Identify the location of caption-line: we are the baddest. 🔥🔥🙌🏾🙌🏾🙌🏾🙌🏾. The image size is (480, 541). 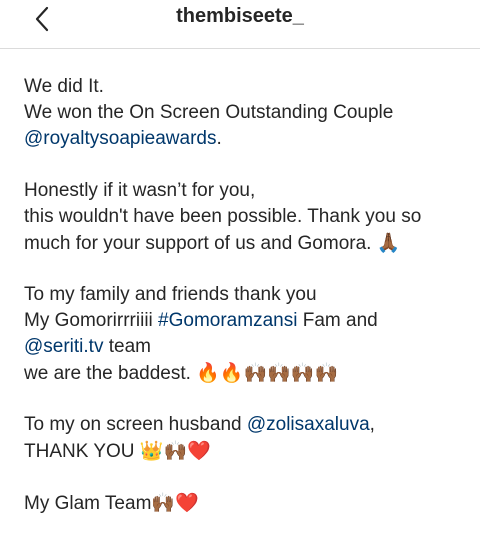
(181, 373).